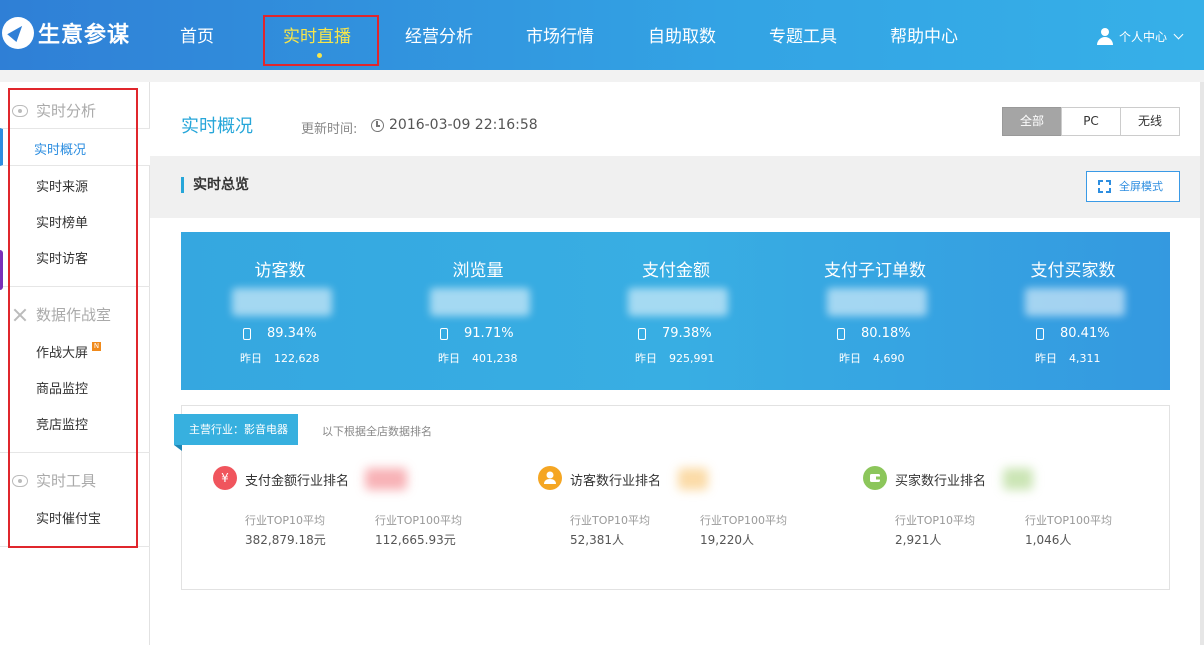 This screenshot has width=1204, height=645. What do you see at coordinates (489, 333) in the screenshot?
I see `mobile-pct-value: 91.71%` at bounding box center [489, 333].